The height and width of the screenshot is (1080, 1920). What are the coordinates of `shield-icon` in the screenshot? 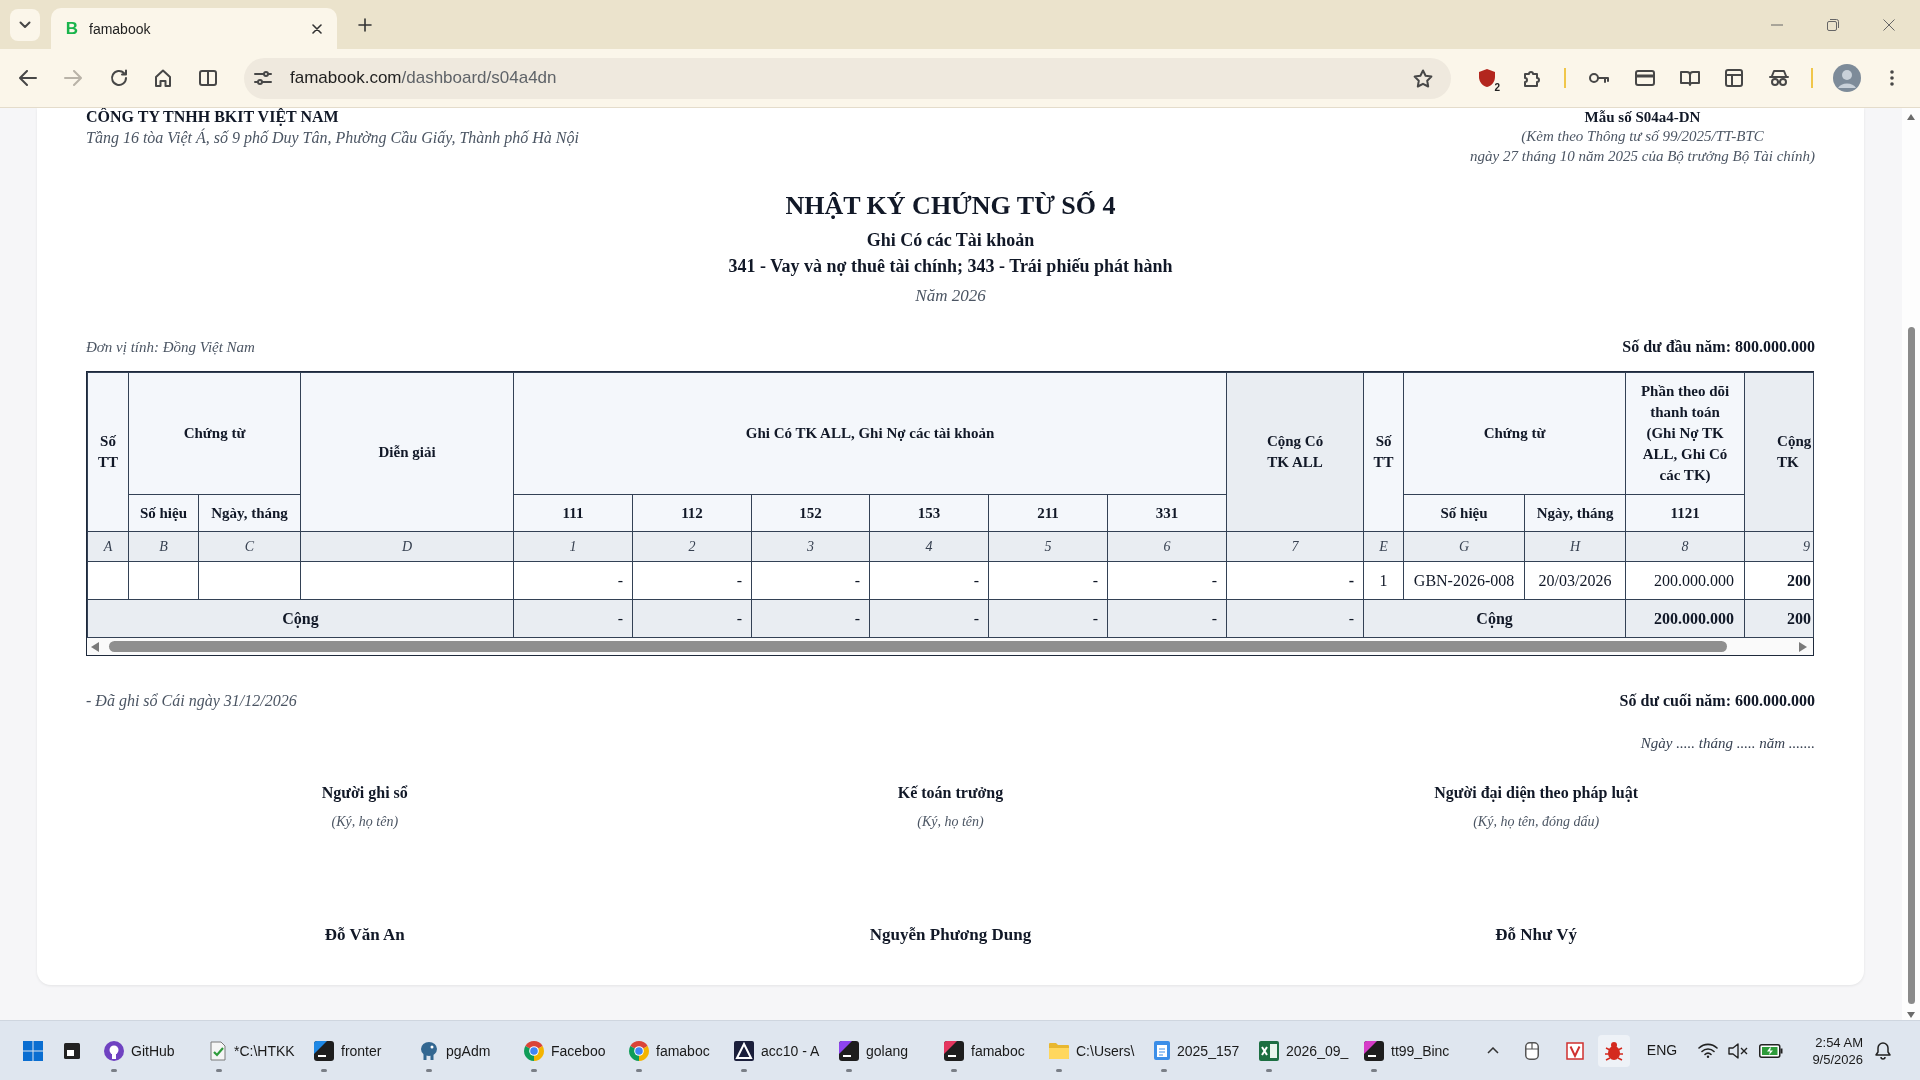 It's located at (1487, 78).